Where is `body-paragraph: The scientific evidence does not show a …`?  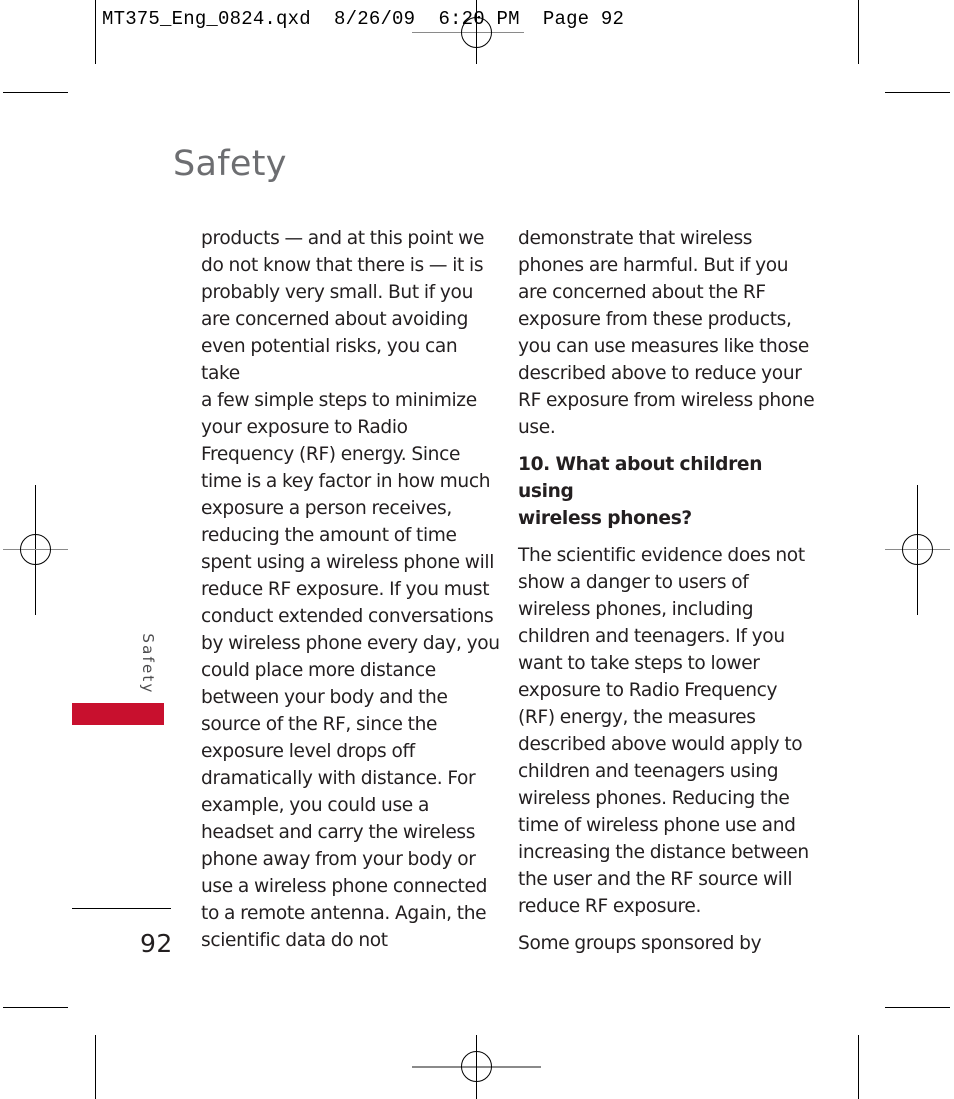 body-paragraph: The scientific evidence does not show a … is located at coordinates (663, 731).